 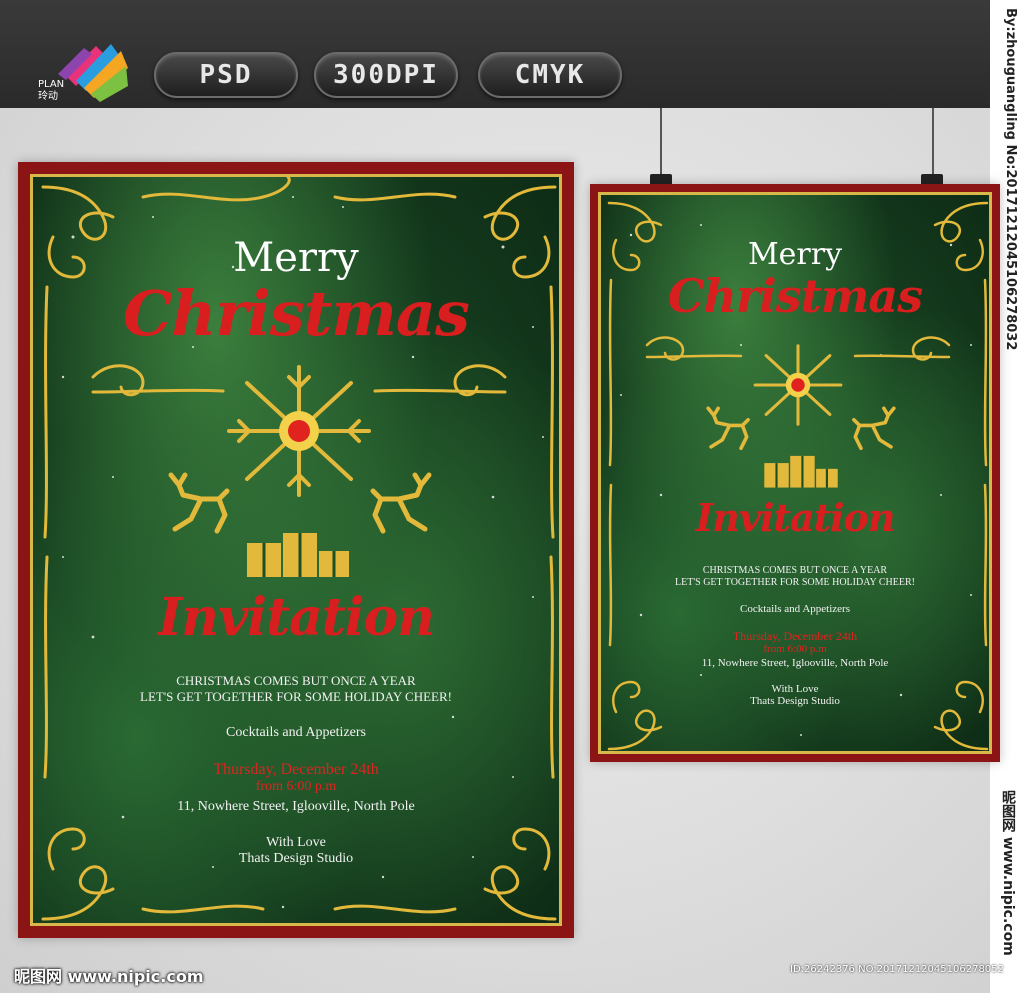 I want to click on signoff: With Love, so click(x=296, y=842).